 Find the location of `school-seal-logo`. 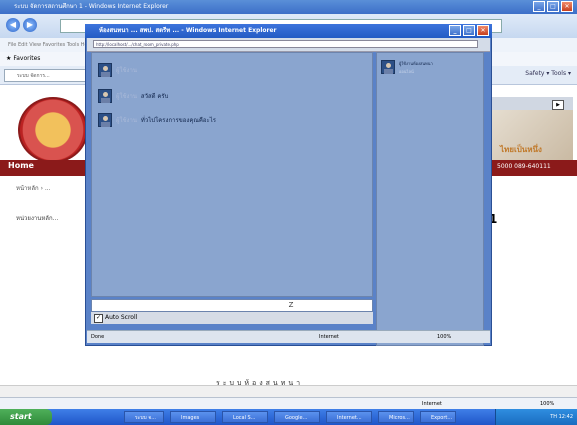

school-seal-logo is located at coordinates (53, 130).